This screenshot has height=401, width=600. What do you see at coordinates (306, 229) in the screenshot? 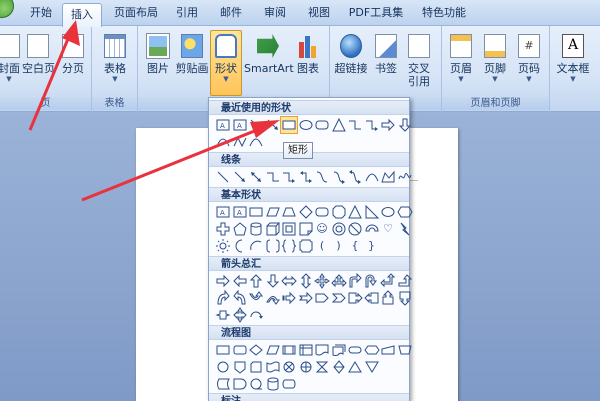
I see `folded-corner-shape-icon` at bounding box center [306, 229].